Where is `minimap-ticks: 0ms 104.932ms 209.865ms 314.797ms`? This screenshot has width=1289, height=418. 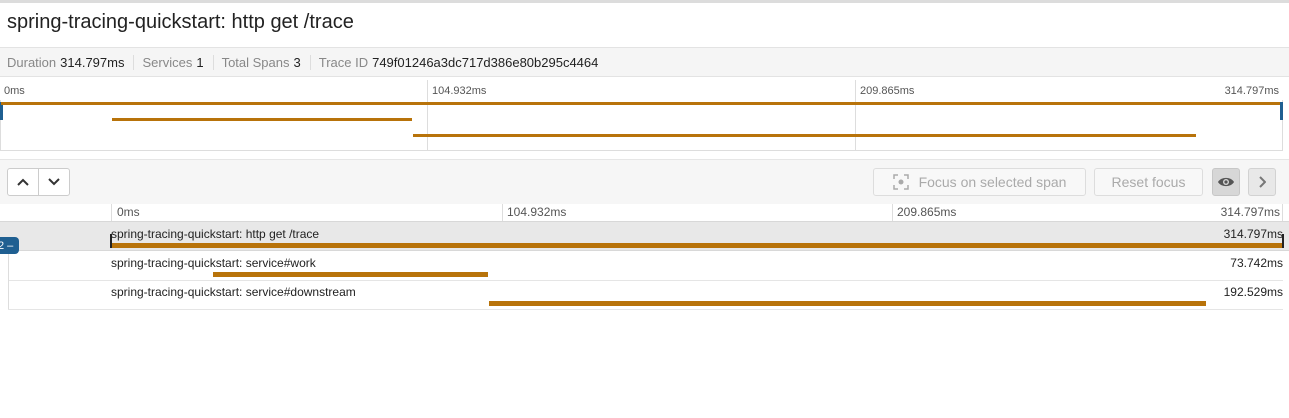 minimap-ticks: 0ms 104.932ms 209.865ms 314.797ms is located at coordinates (644, 90).